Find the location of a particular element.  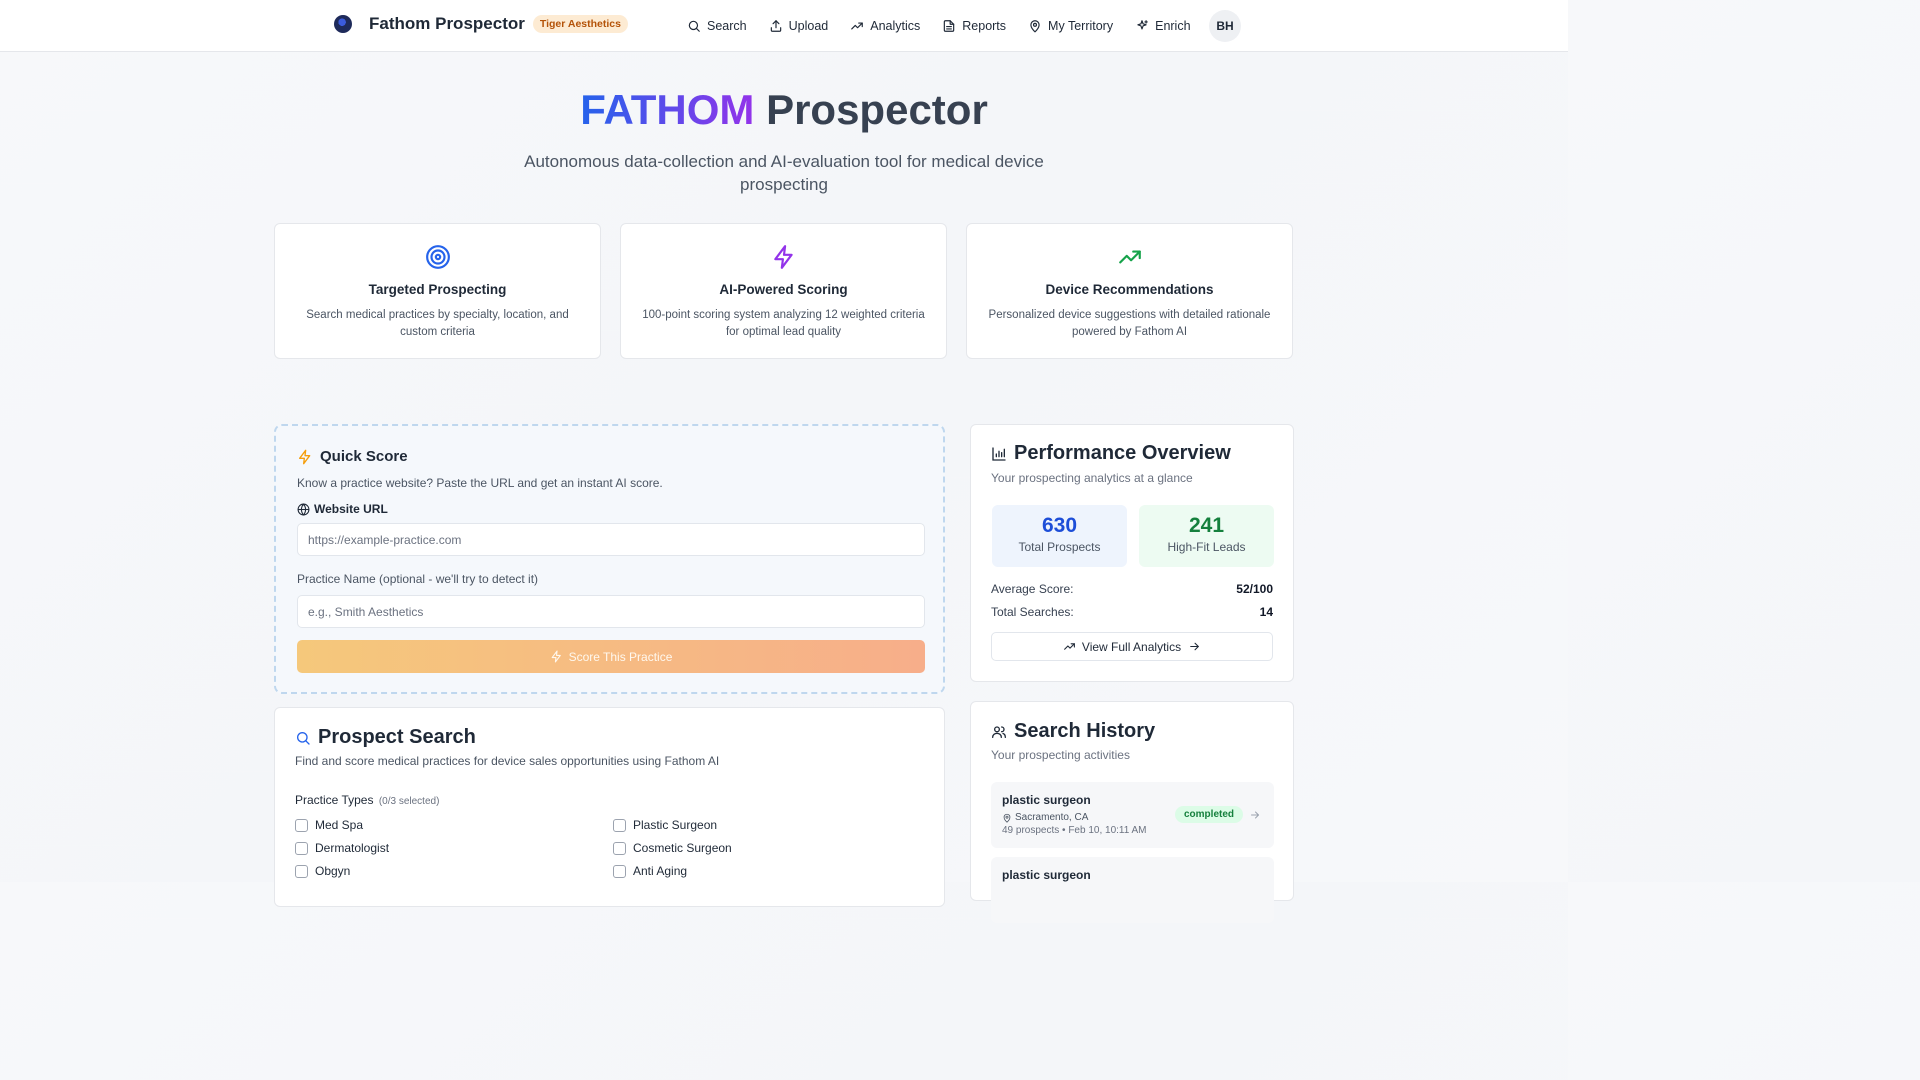

bar-chart-icon is located at coordinates (999, 453).